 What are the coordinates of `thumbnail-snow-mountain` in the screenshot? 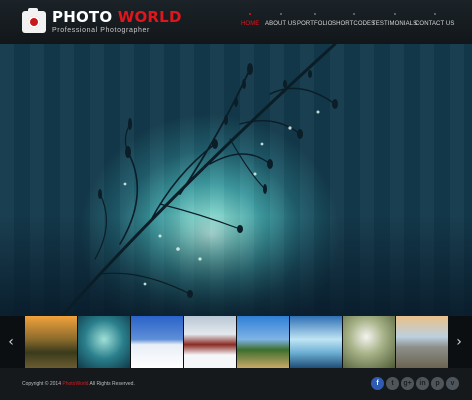 It's located at (157, 342).